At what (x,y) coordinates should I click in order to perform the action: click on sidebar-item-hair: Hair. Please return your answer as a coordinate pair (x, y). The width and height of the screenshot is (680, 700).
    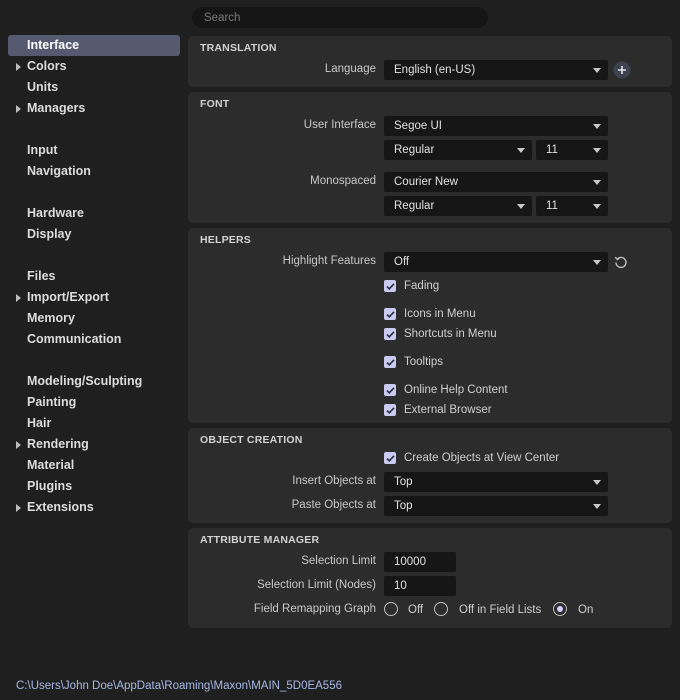
    Looking at the image, I should click on (94, 423).